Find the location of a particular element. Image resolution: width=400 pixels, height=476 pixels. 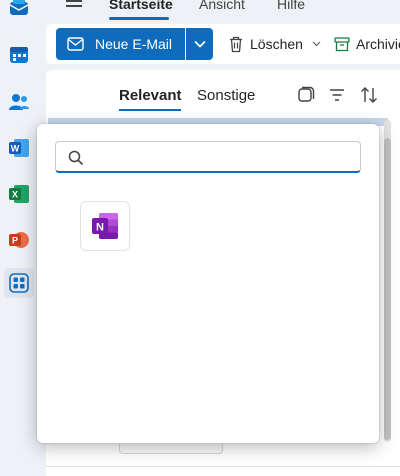

divider is located at coordinates (223, 466).